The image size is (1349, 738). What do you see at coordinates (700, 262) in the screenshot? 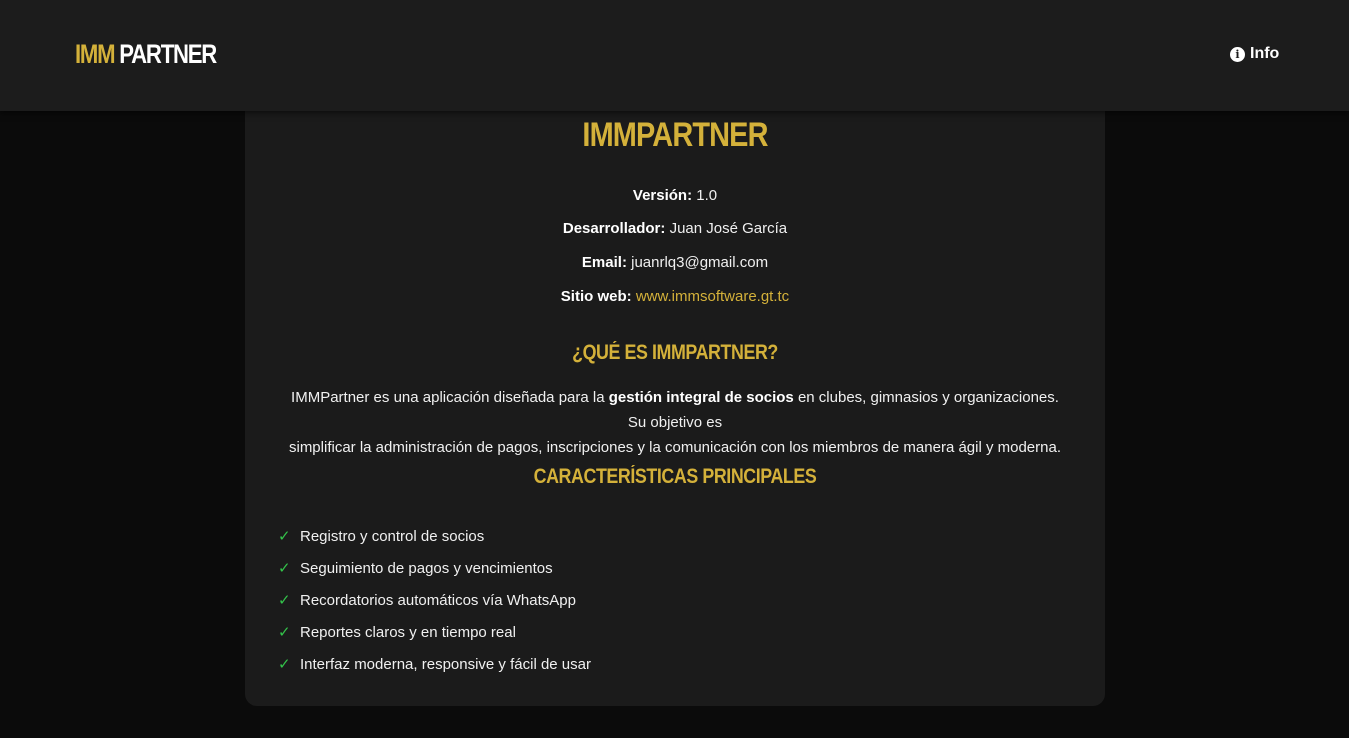
I see `email-value: juanrlq3@gmail.com` at bounding box center [700, 262].